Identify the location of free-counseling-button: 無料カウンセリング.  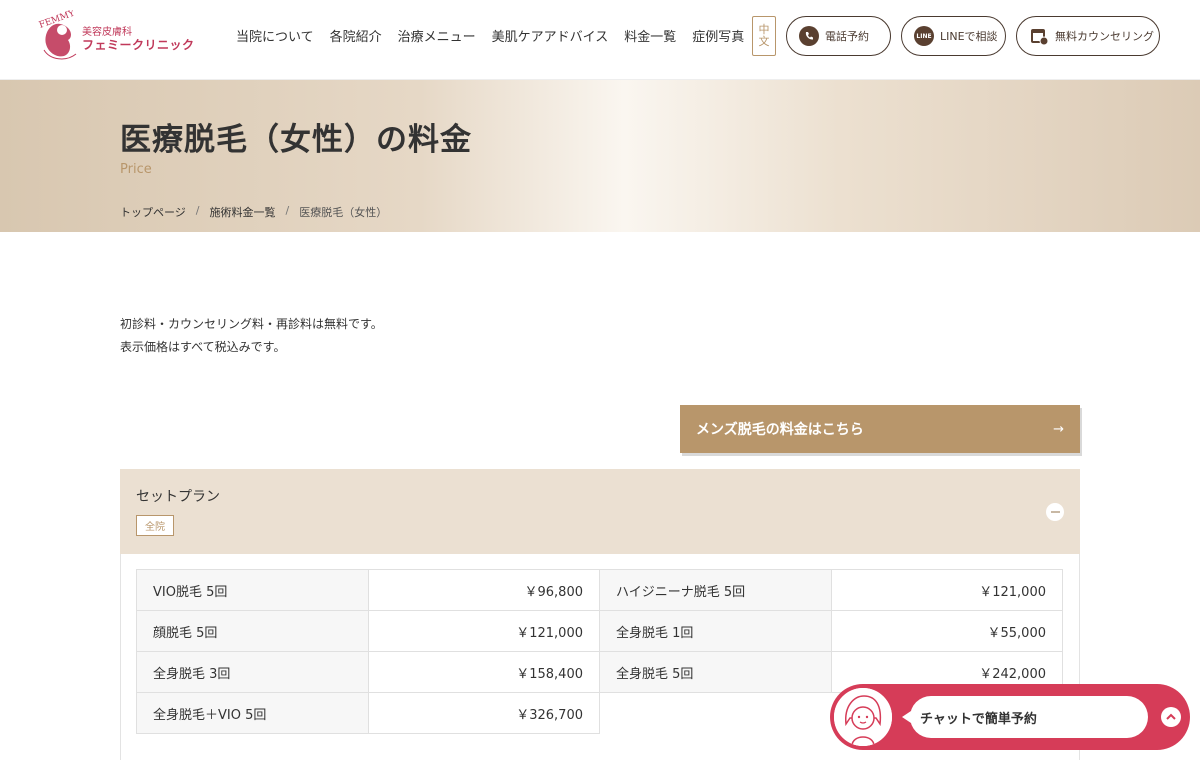
(1088, 36).